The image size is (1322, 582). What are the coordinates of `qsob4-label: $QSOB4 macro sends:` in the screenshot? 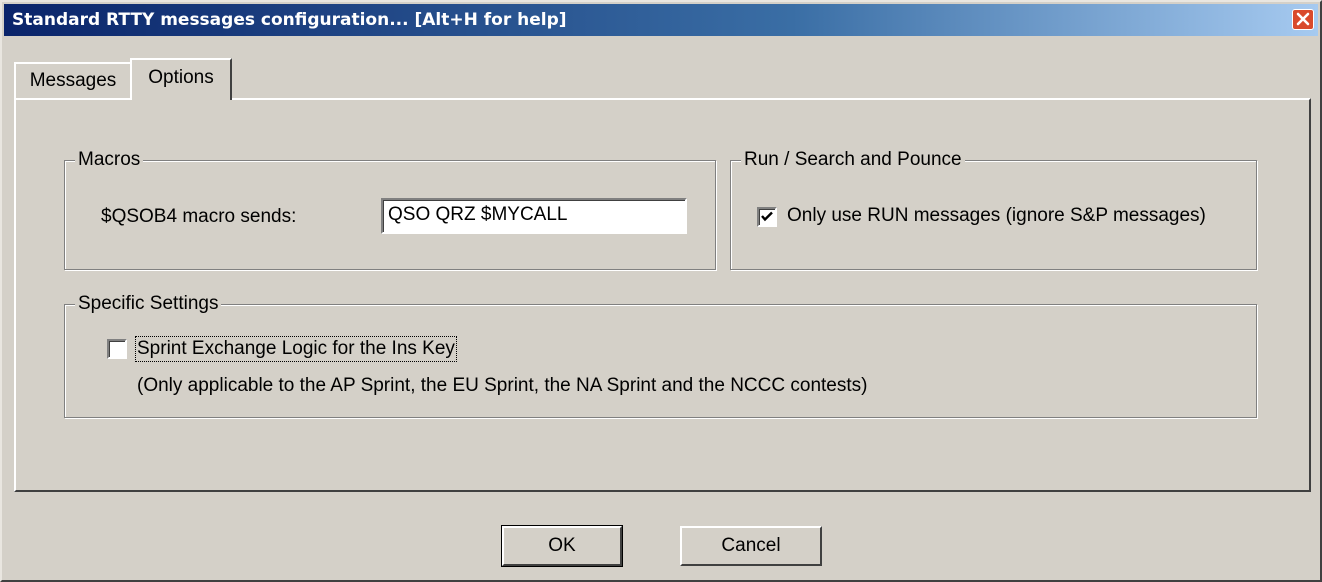 It's located at (199, 216).